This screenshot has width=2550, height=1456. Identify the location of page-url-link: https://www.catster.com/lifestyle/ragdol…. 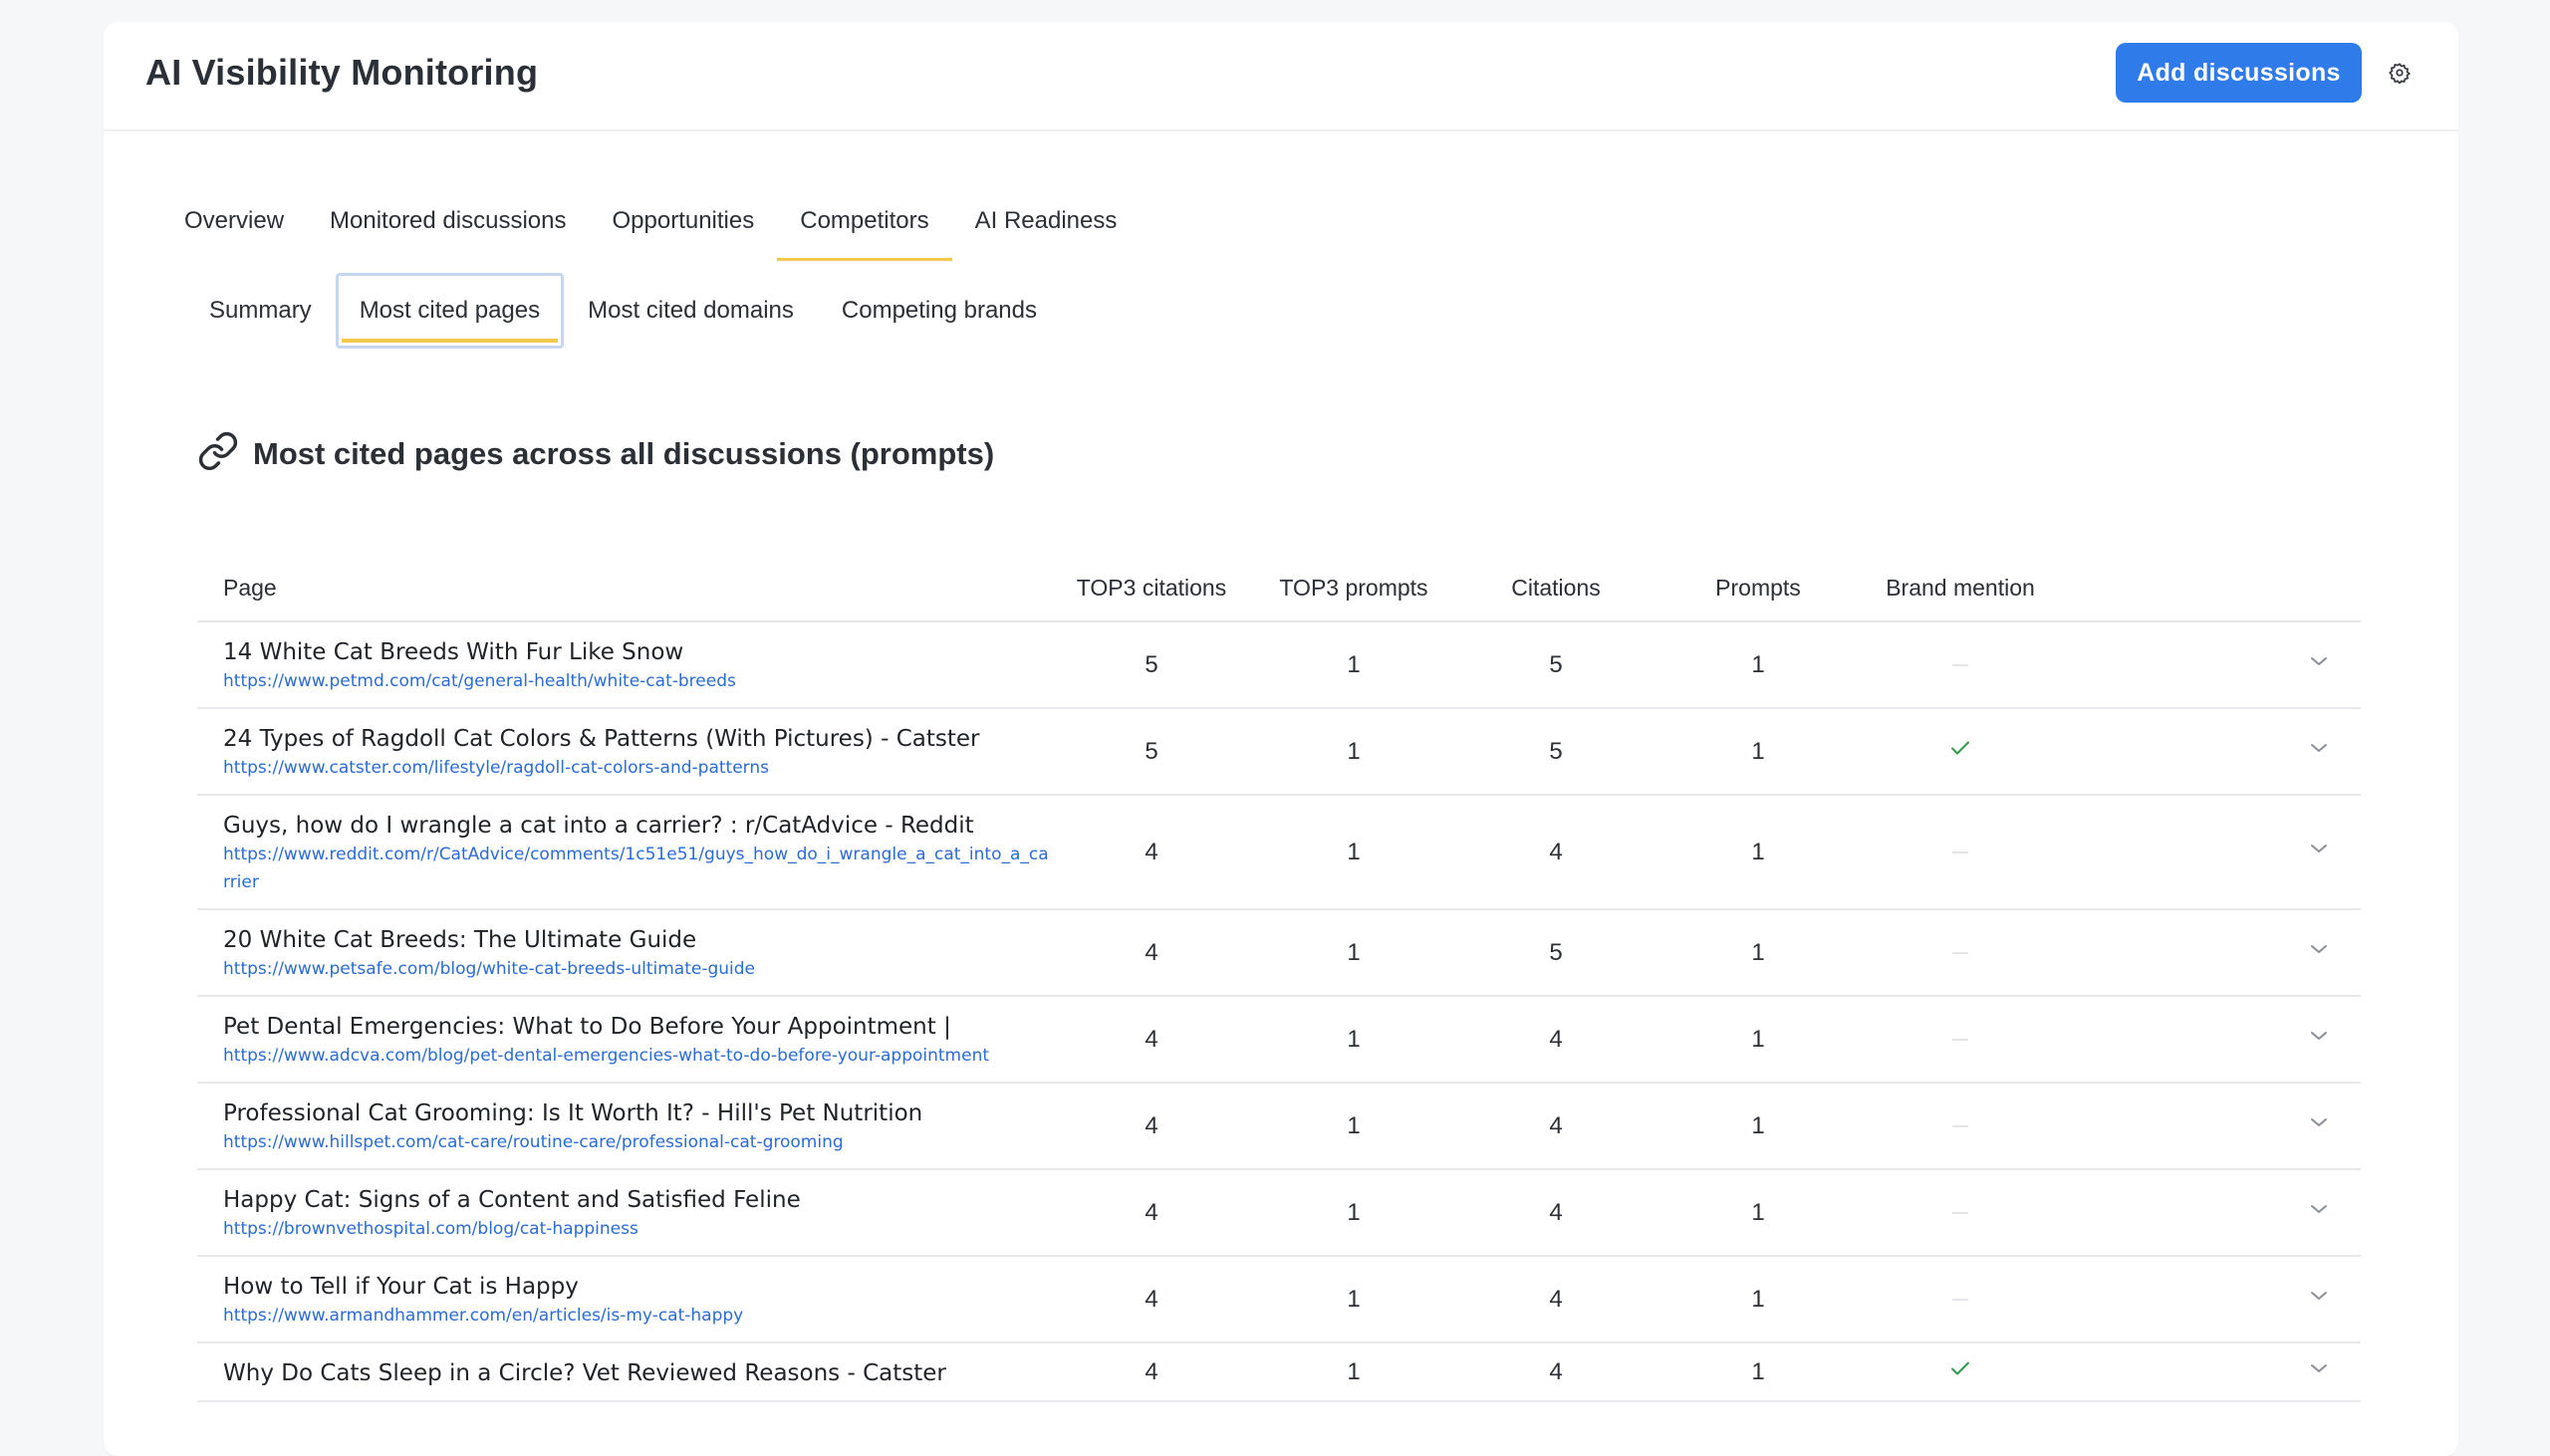
(638, 768).